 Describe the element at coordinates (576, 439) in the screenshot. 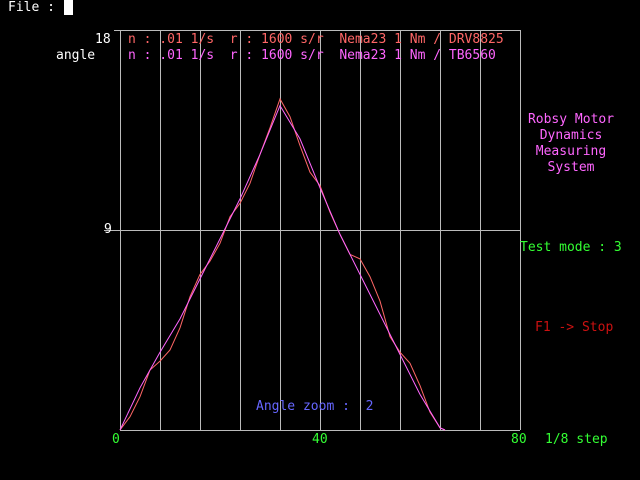

I see `x-axis-label: 1/8 step` at that location.